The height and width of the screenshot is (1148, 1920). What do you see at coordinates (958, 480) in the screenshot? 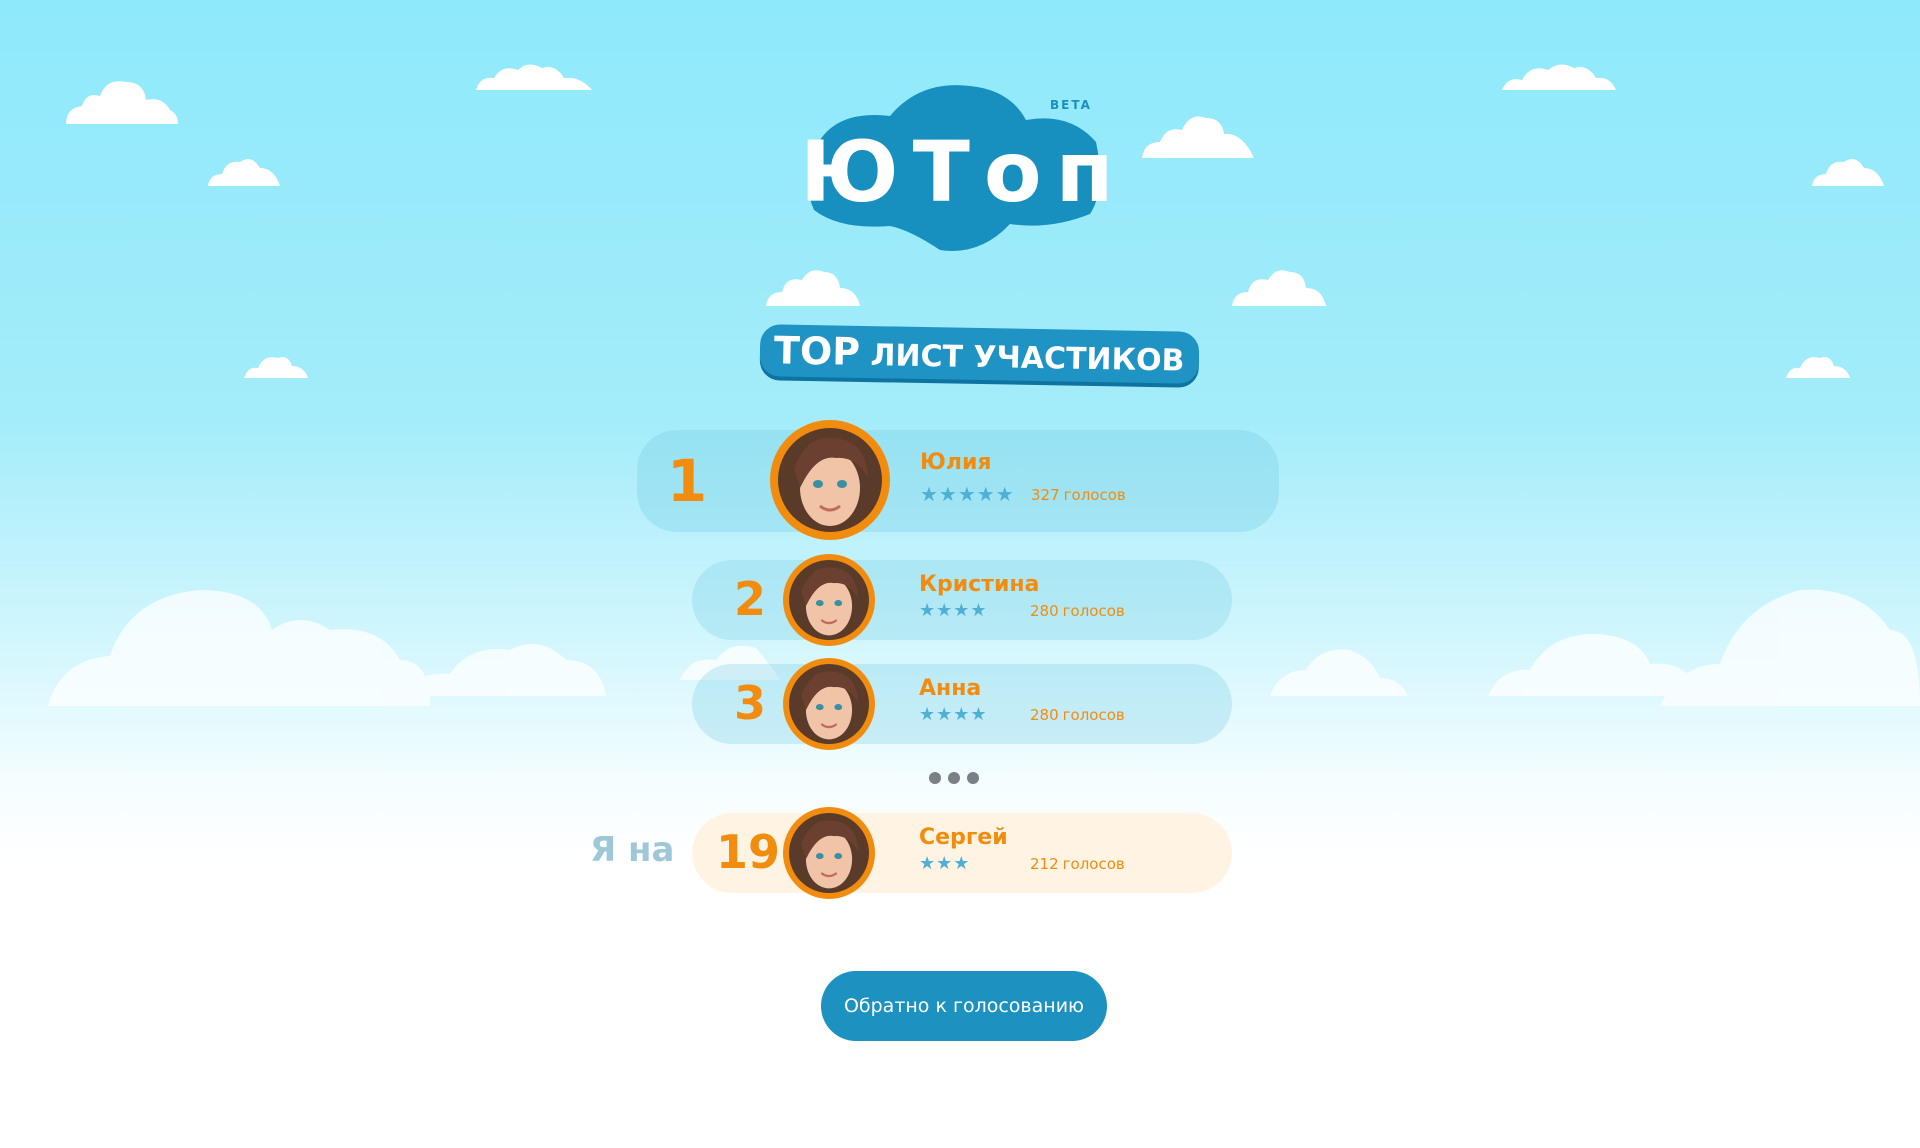
I see `leaderboard-row-1: 1 Юлия ★★★★★ 327 голосов` at bounding box center [958, 480].